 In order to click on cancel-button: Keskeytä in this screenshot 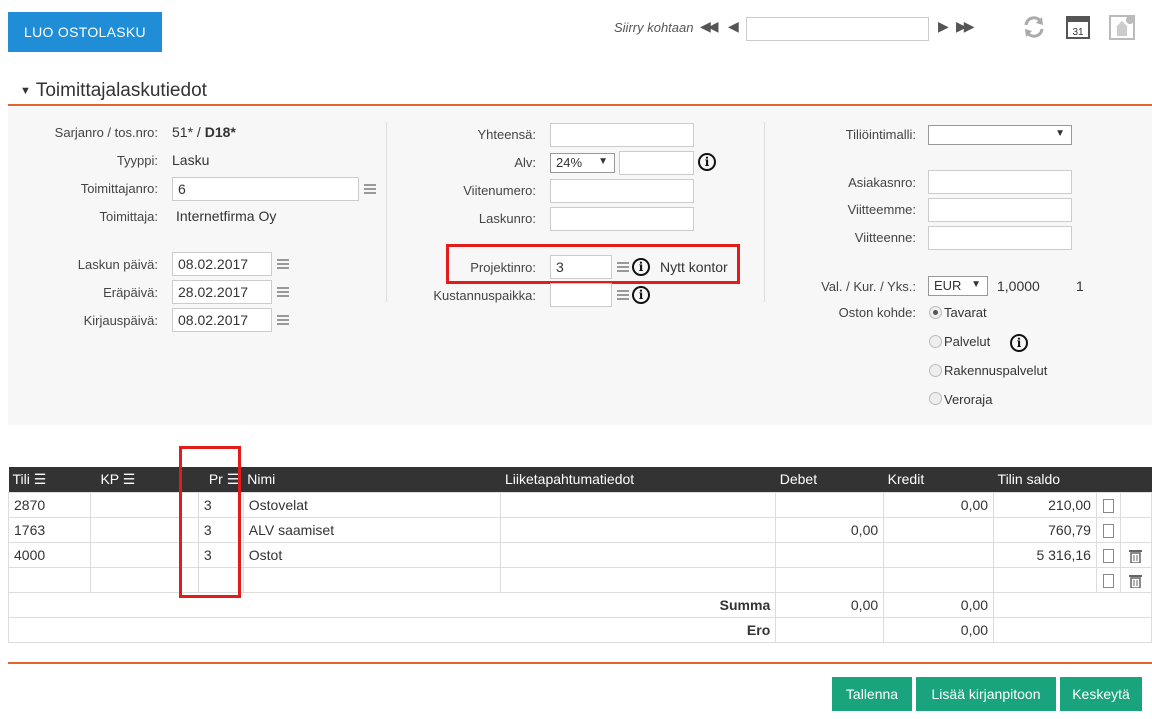, I will do `click(1101, 694)`.